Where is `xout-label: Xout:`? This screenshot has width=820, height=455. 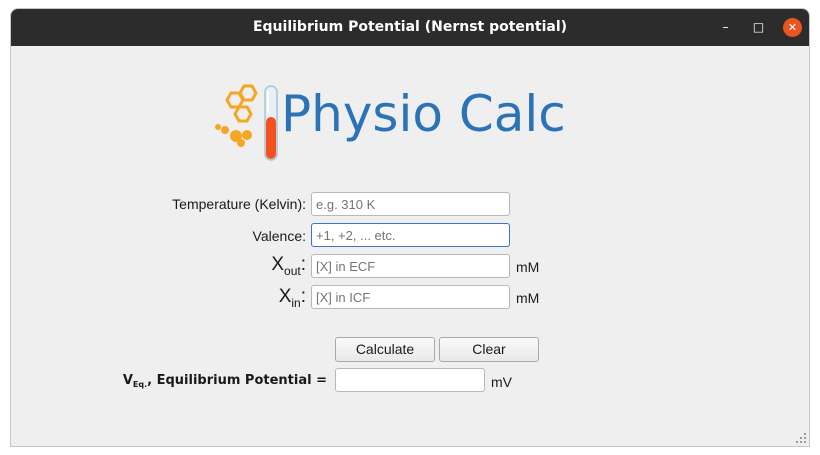
xout-label: Xout: is located at coordinates (213, 266).